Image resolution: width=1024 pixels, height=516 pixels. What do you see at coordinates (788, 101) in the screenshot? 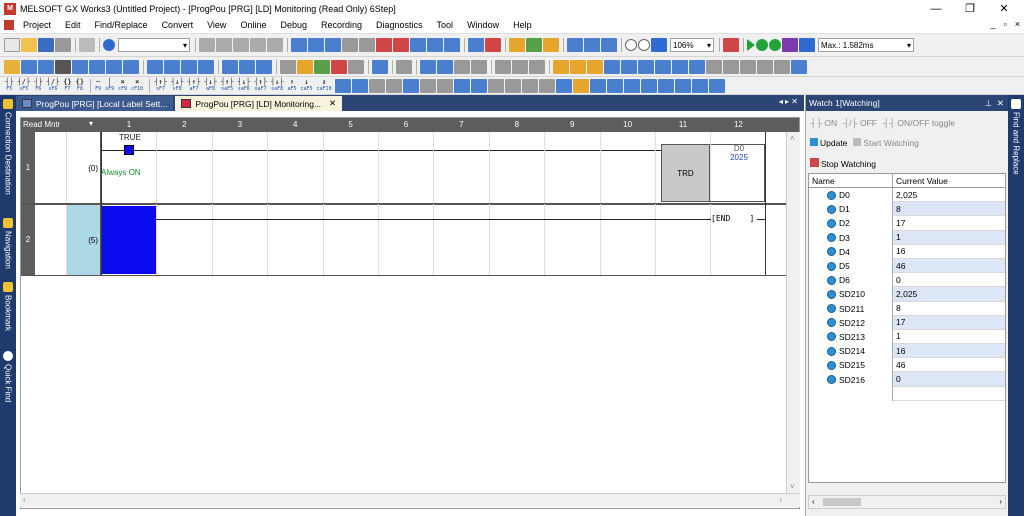
I see `tab-nav-arrows: ◂ ▸ ✕` at bounding box center [788, 101].